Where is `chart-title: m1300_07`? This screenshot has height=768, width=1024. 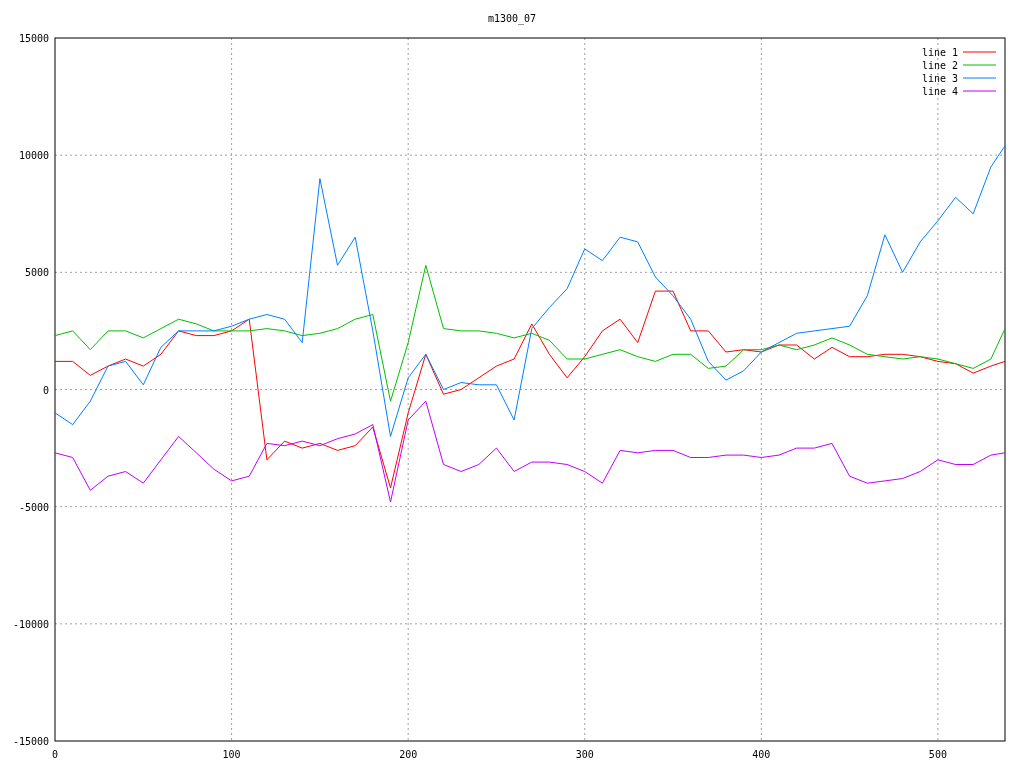
chart-title: m1300_07 is located at coordinates (512, 18).